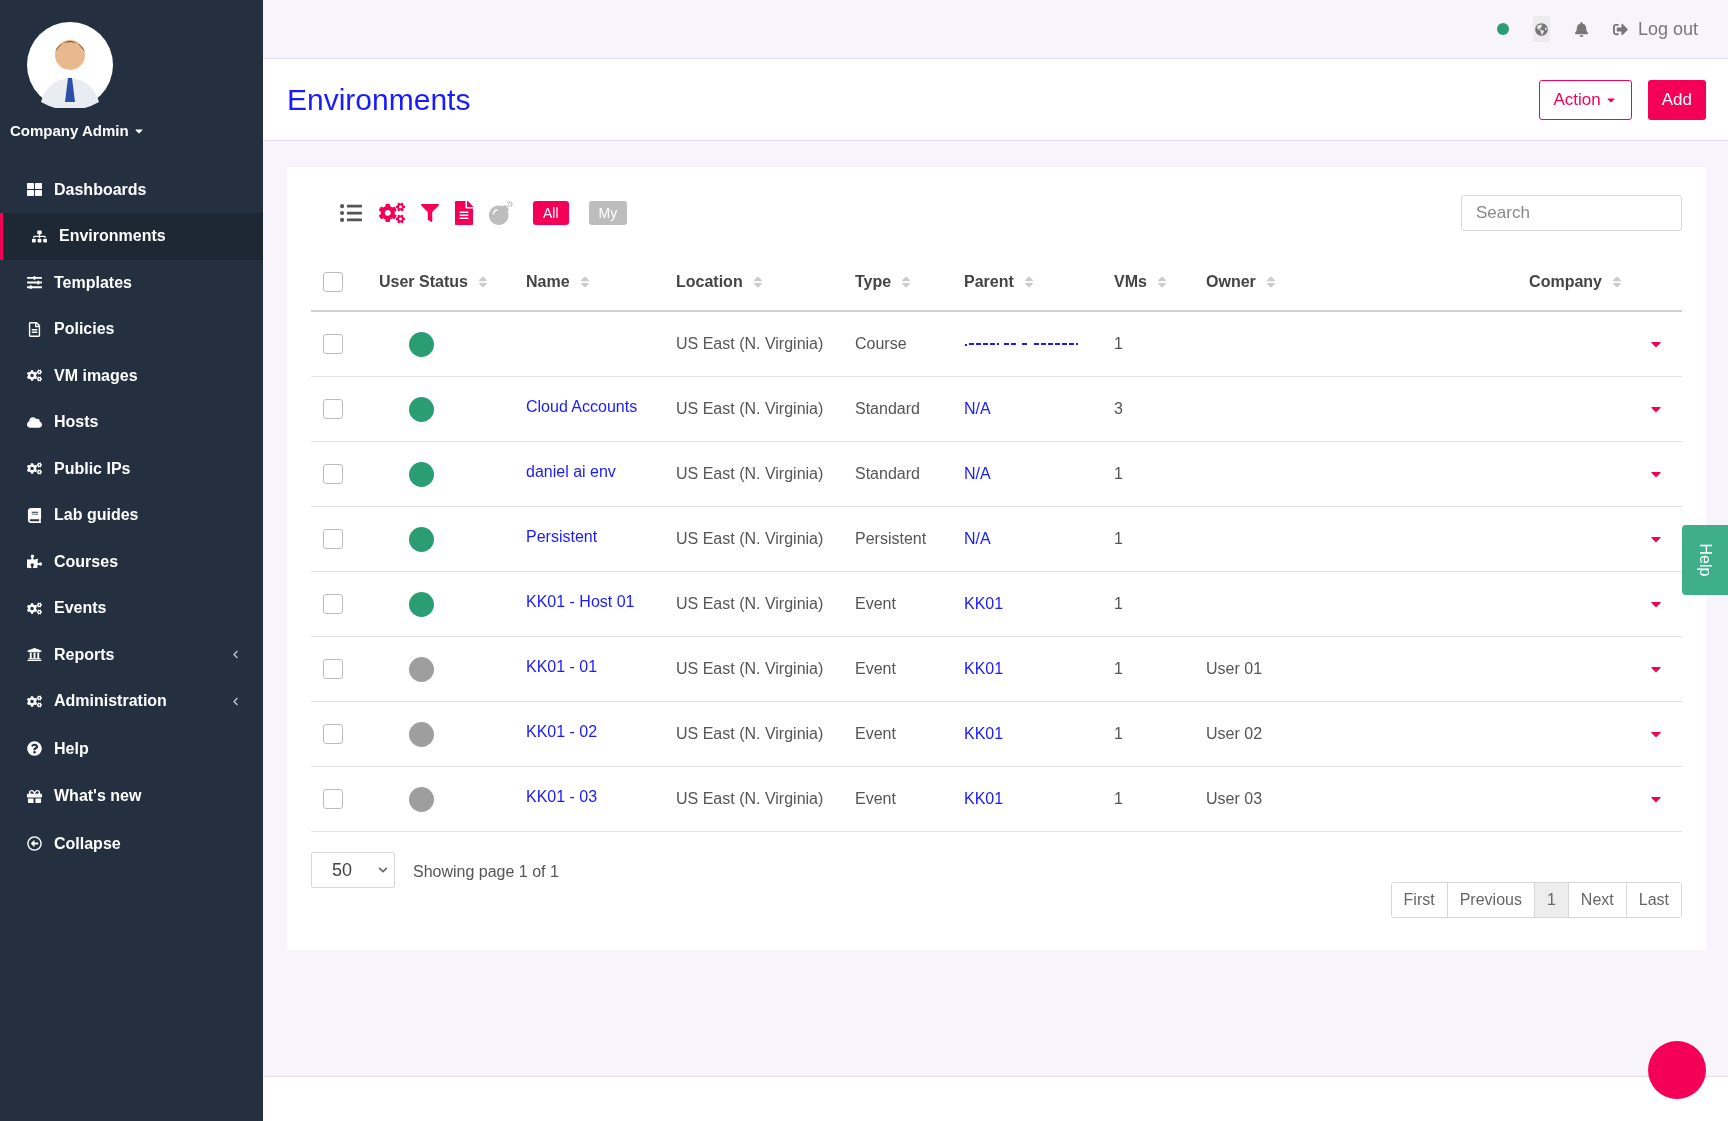 The width and height of the screenshot is (1728, 1121). What do you see at coordinates (84, 654) in the screenshot?
I see `sidebar-label: Reports` at bounding box center [84, 654].